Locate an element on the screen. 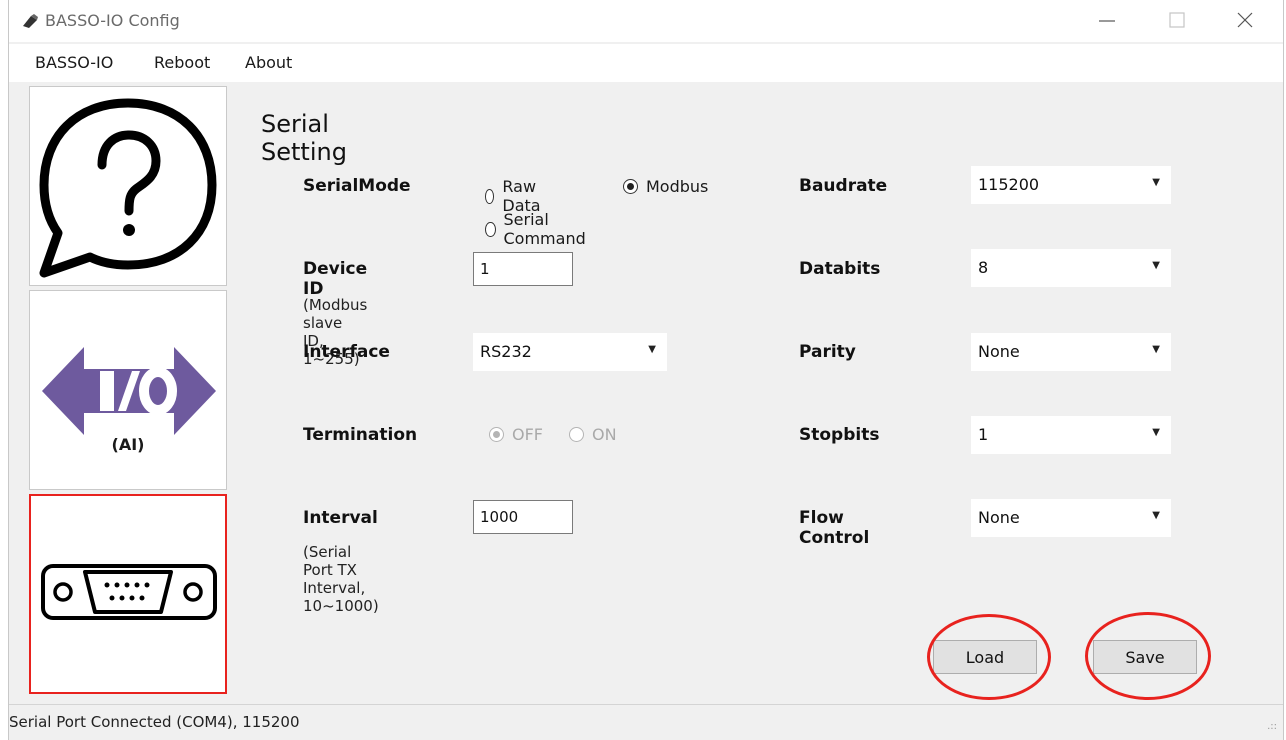  menu-bar: BASSO-IO Reboot About is located at coordinates (646, 63).